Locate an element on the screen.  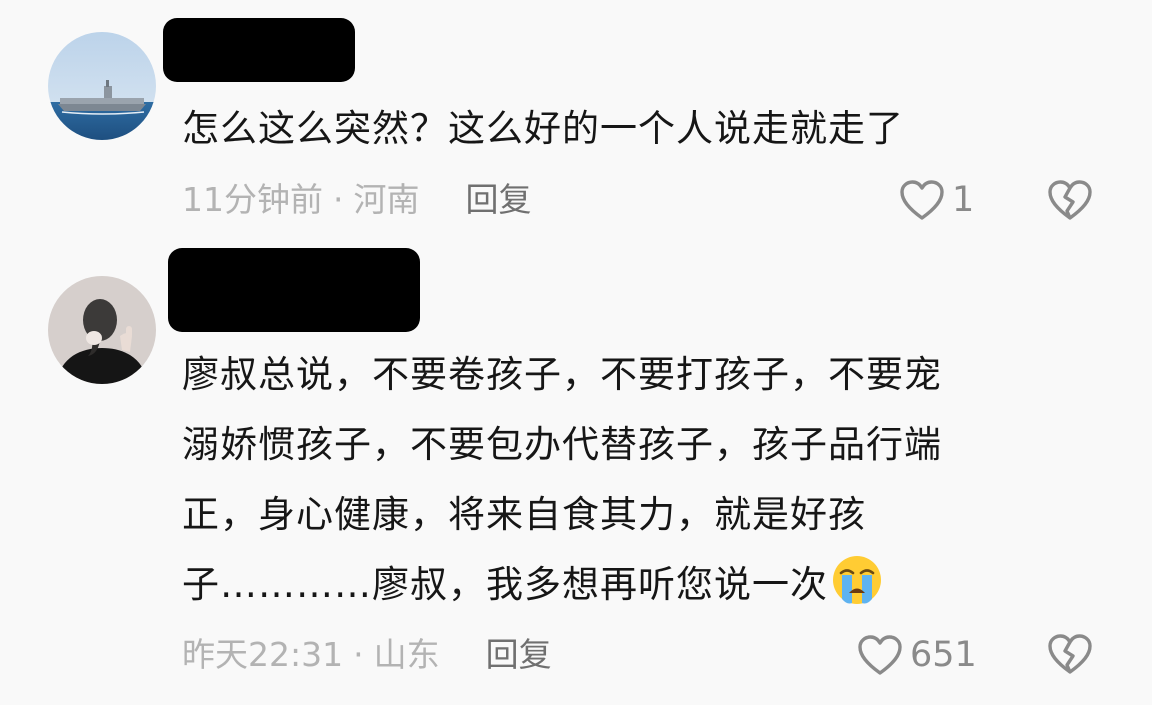
location: 河南 is located at coordinates (386, 199).